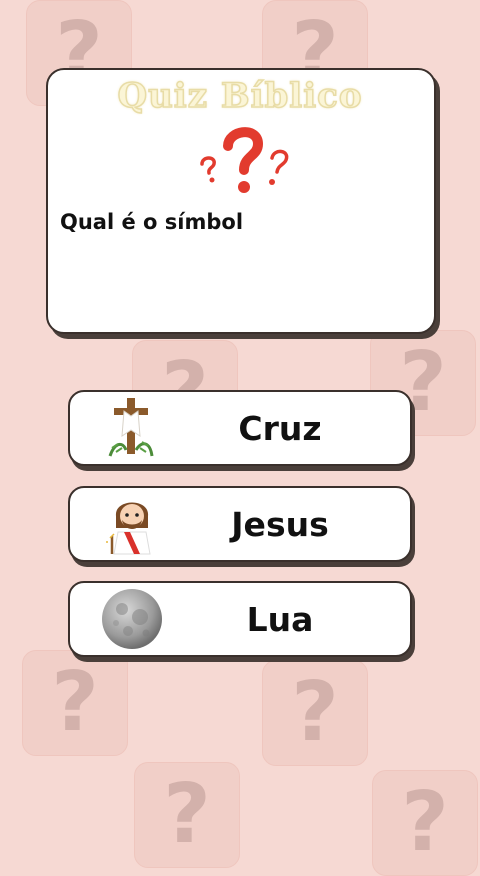  I want to click on answer-option-lua: Lua, so click(240, 619).